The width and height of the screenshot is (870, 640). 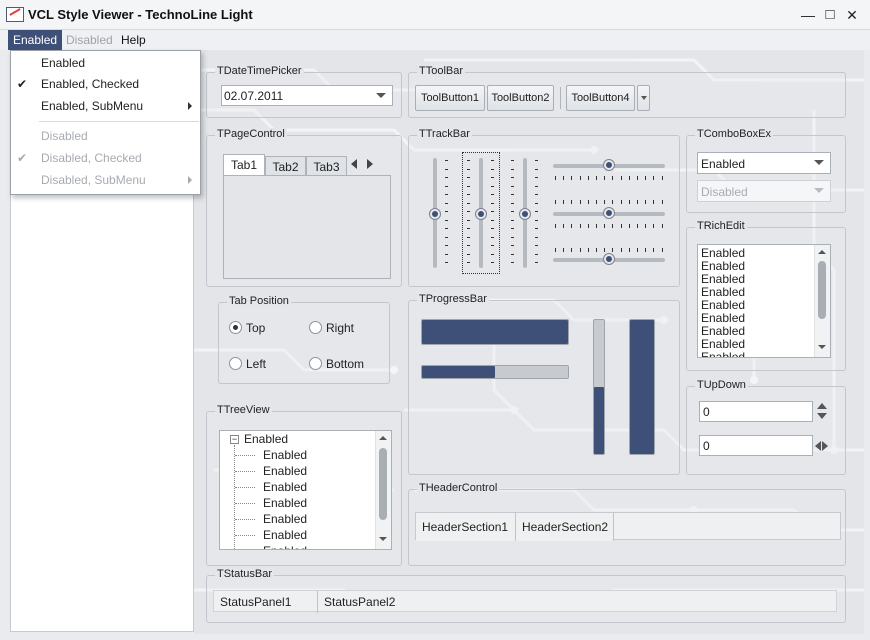 I want to click on updown-field-2: 0, so click(x=756, y=445).